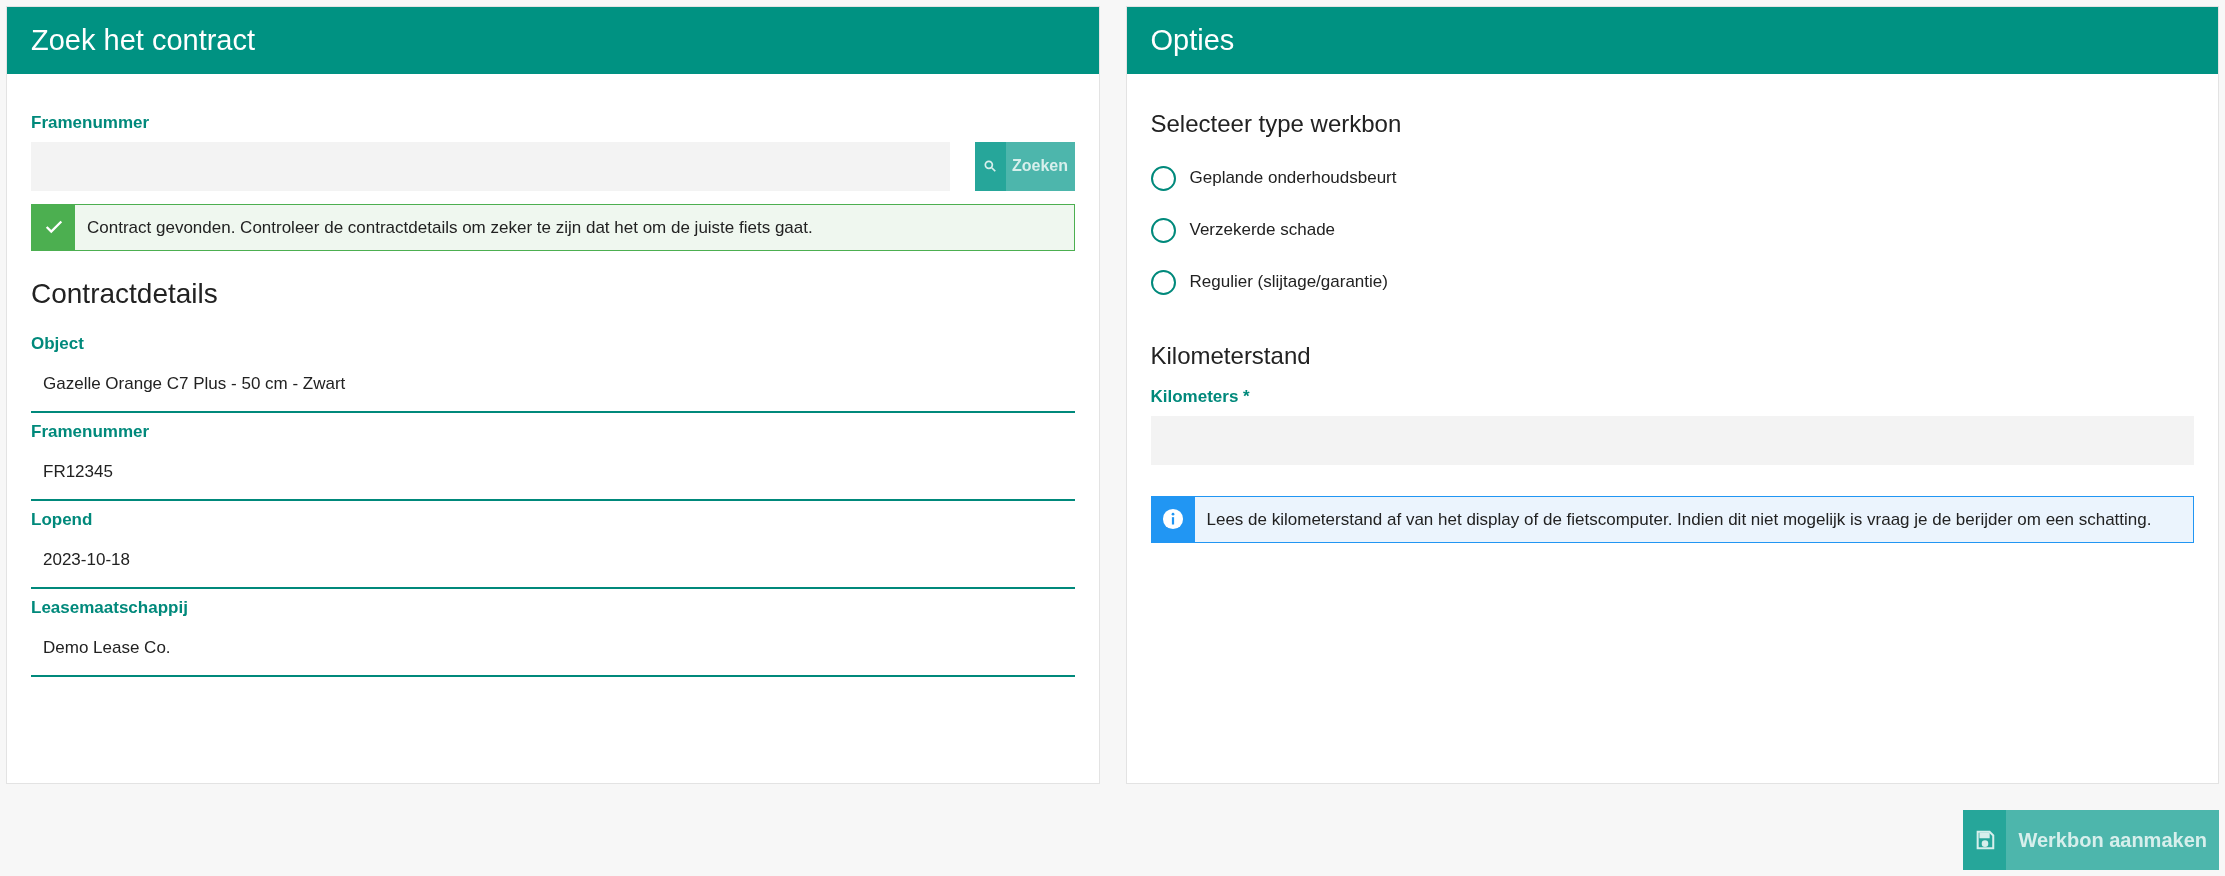 This screenshot has width=2225, height=876. What do you see at coordinates (1192, 40) in the screenshot?
I see `panel-title: Opties` at bounding box center [1192, 40].